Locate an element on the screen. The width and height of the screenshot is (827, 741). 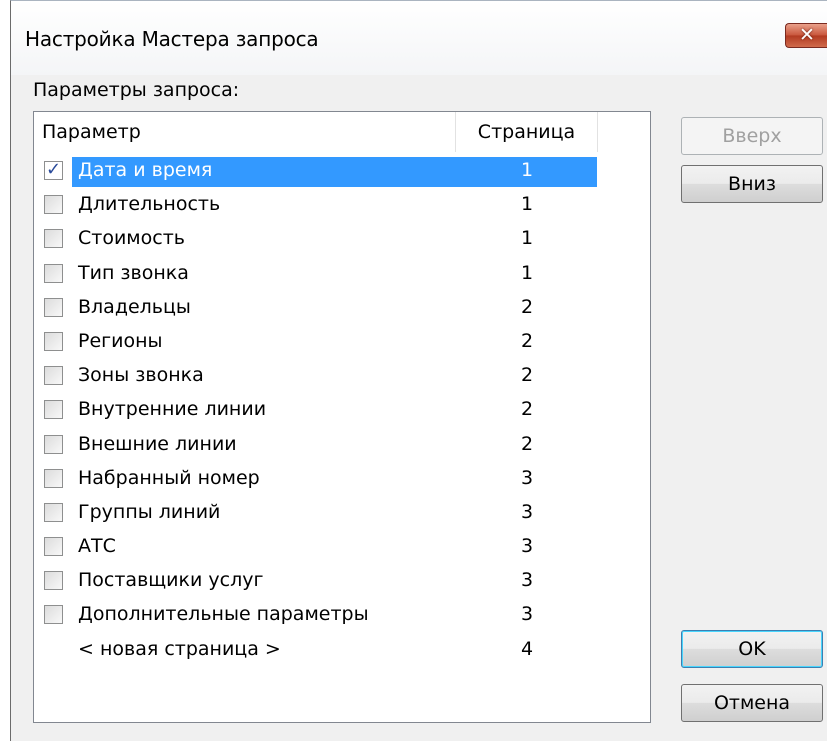
row-parameter-name: Длительность is located at coordinates (149, 204).